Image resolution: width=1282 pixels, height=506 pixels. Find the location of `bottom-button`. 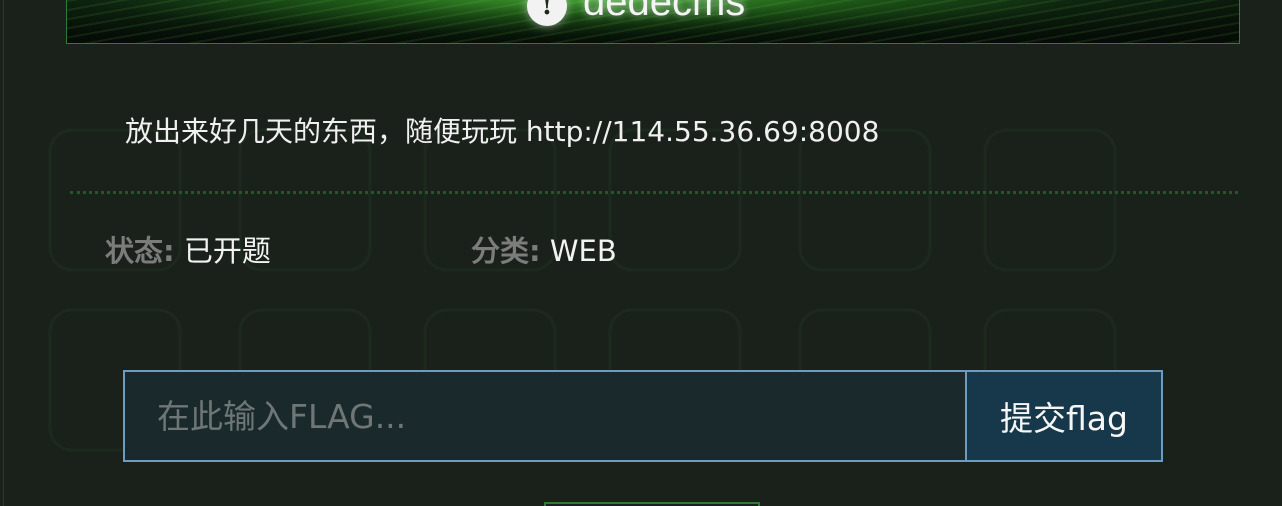

bottom-button is located at coordinates (652, 504).